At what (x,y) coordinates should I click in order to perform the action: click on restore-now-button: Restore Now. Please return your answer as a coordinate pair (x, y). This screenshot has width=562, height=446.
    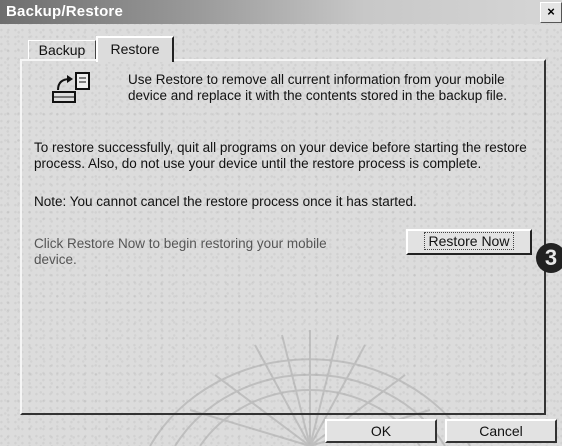
    Looking at the image, I should click on (469, 242).